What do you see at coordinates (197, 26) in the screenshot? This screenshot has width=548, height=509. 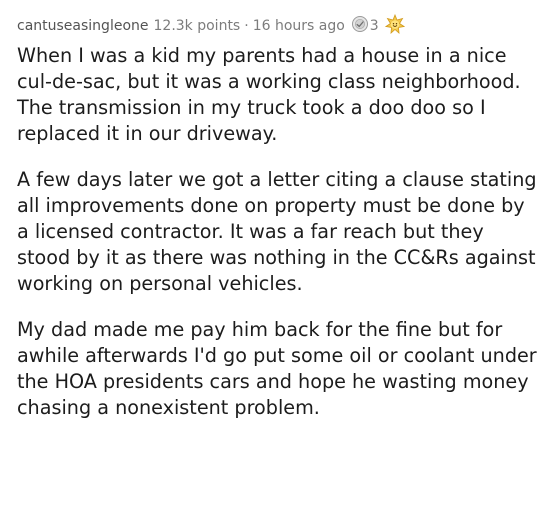 I see `points-count: 12.3k points` at bounding box center [197, 26].